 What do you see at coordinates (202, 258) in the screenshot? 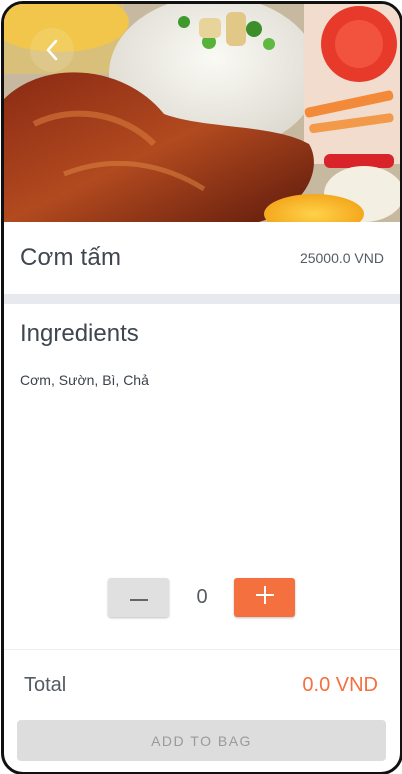
I see `dish-header: Cơm tấm 25000.0 VND` at bounding box center [202, 258].